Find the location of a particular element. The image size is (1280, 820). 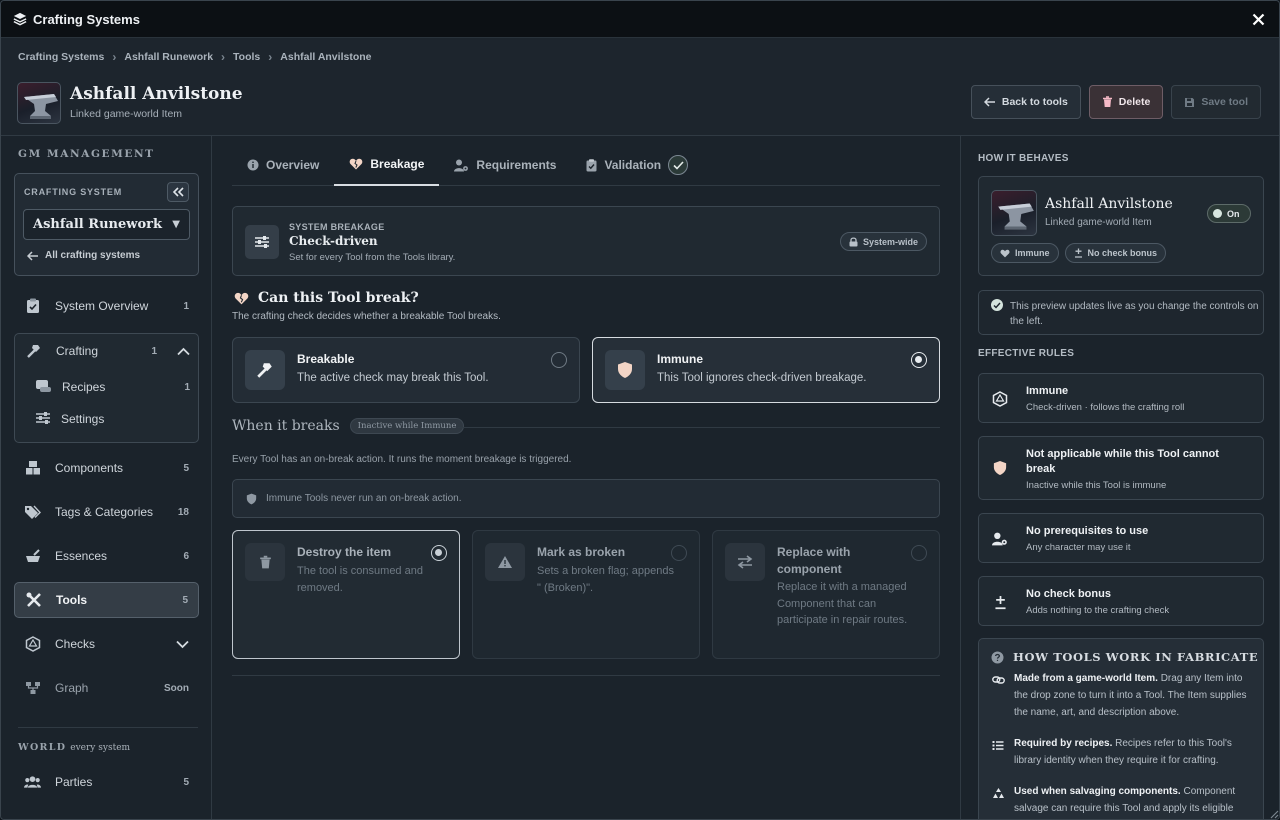

trash-icon is located at coordinates (265, 562).